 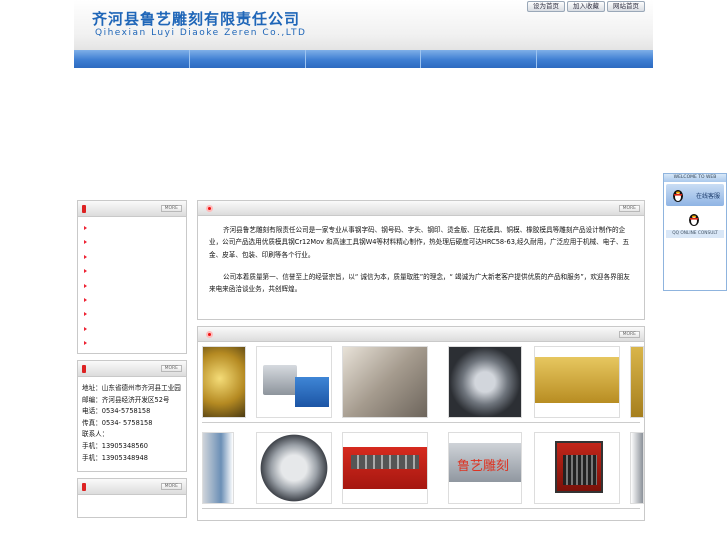 I want to click on product-photo-marking-head: 鲁艺雕刻, so click(x=485, y=468).